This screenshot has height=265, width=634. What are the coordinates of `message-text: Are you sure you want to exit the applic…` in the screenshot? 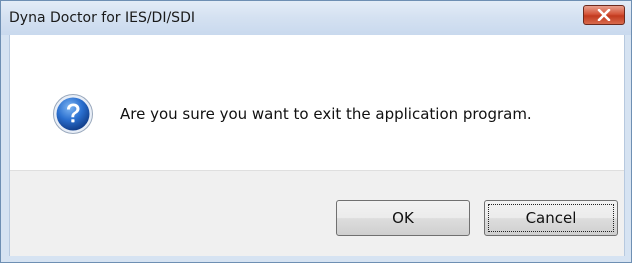 It's located at (326, 114).